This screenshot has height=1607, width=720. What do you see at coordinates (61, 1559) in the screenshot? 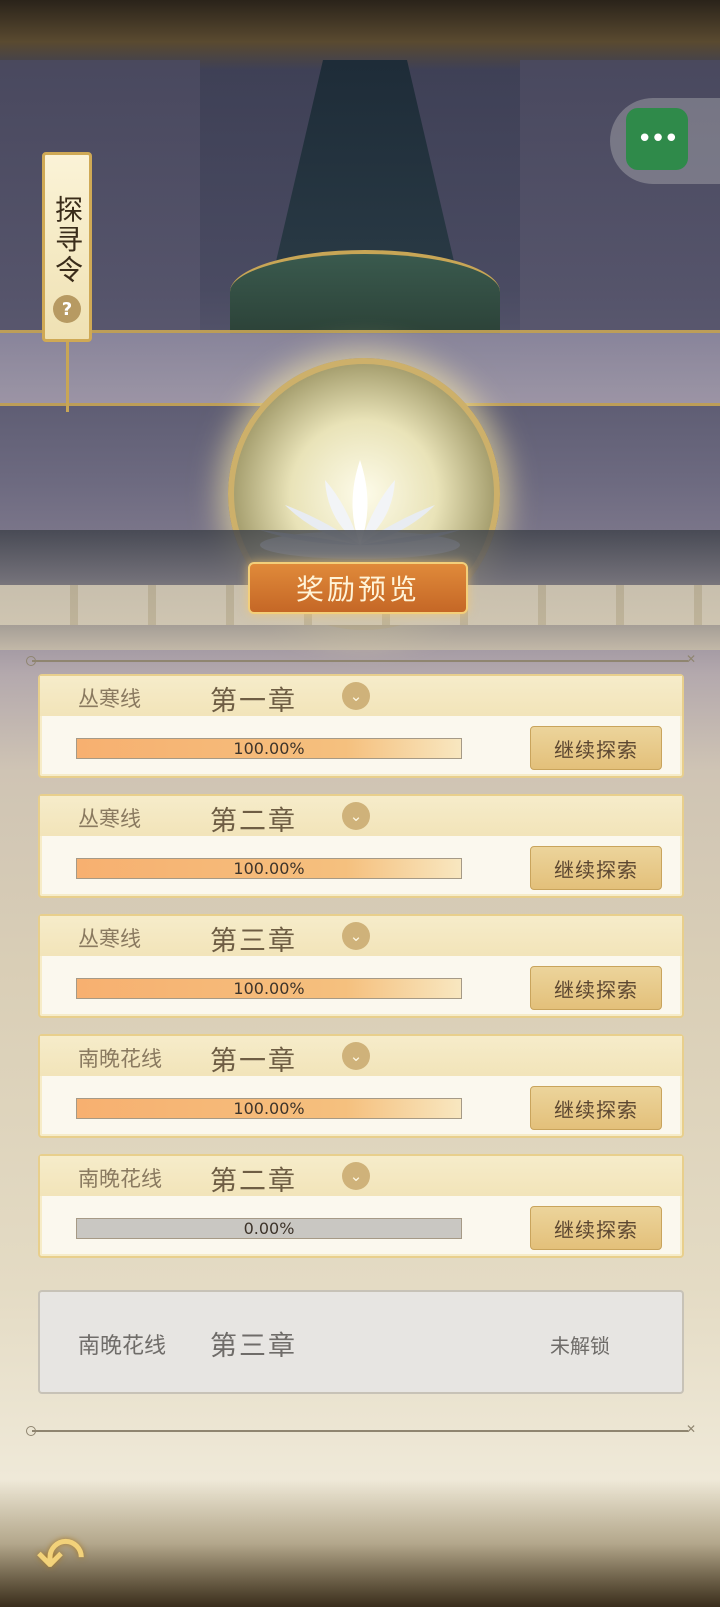
I see `back-arrow-icon: ↶` at bounding box center [61, 1559].